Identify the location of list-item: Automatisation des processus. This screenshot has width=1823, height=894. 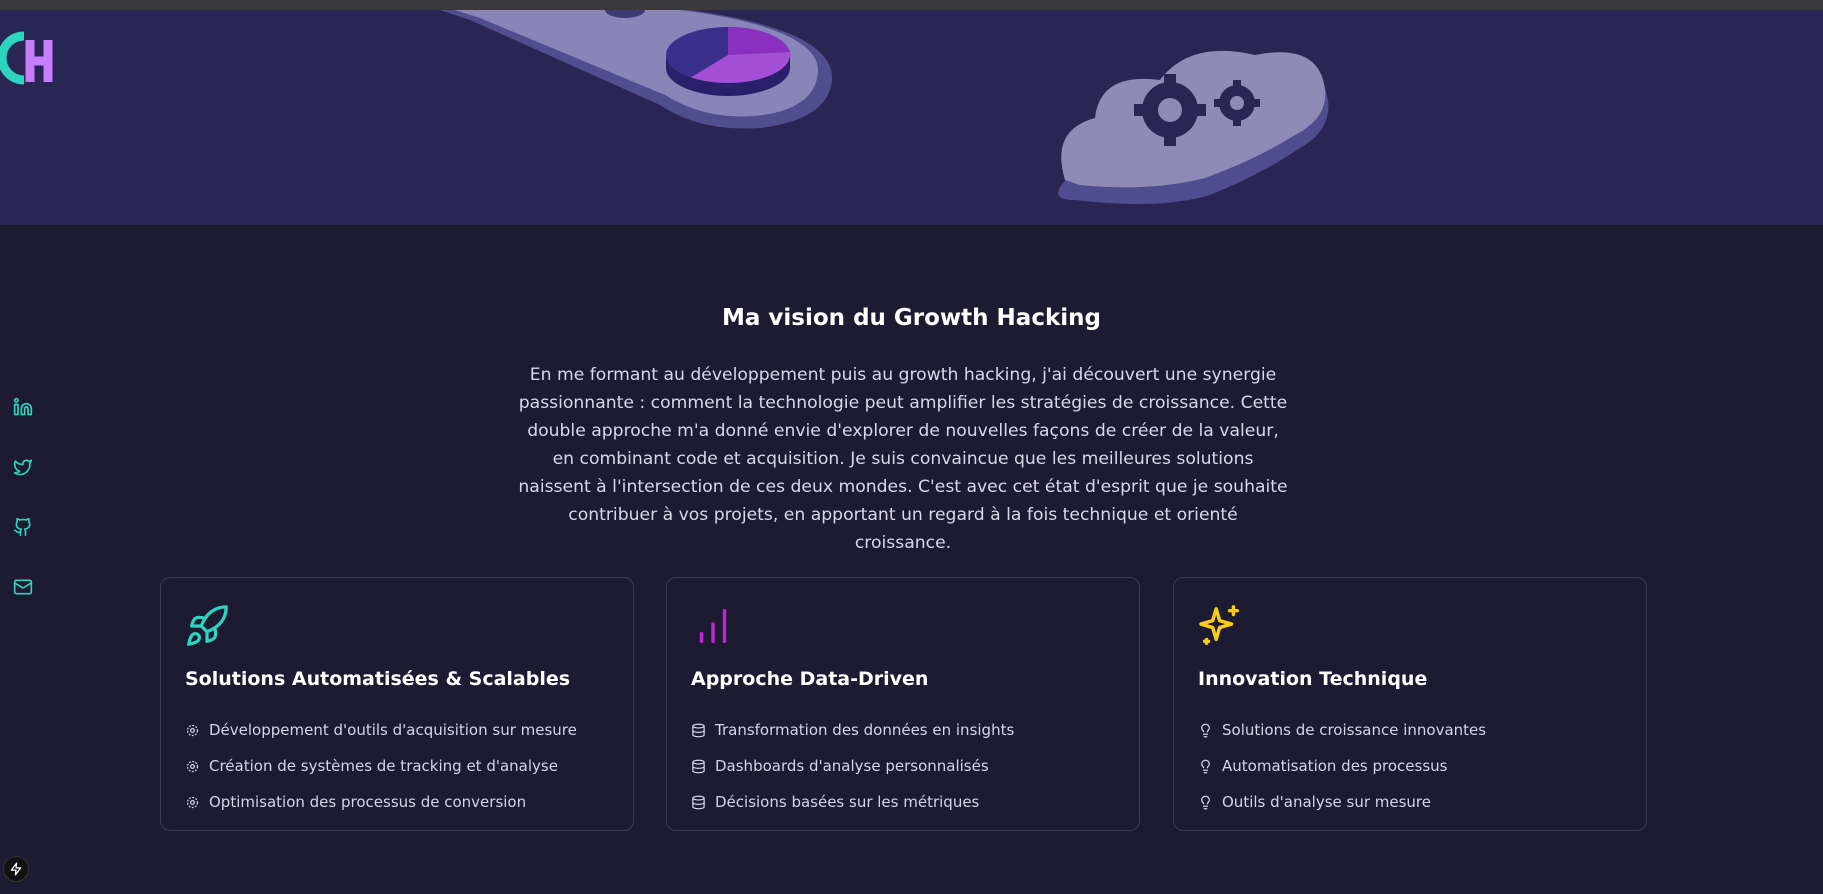
(1342, 766).